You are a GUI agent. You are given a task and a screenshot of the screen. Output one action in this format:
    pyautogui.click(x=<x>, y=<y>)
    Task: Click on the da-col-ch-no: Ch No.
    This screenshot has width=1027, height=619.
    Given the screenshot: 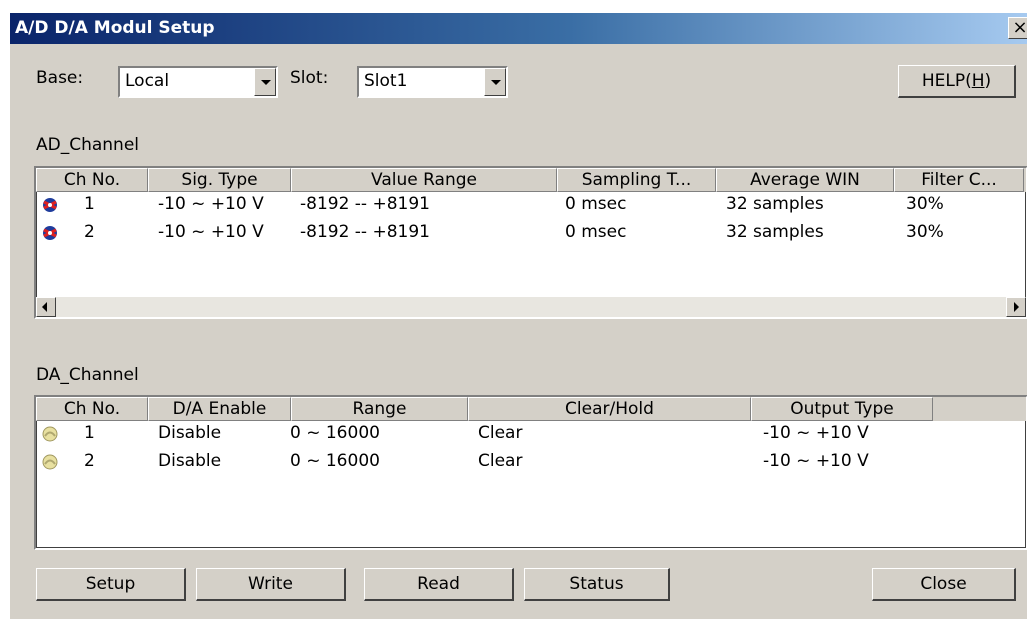 What is the action you would take?
    pyautogui.click(x=92, y=409)
    